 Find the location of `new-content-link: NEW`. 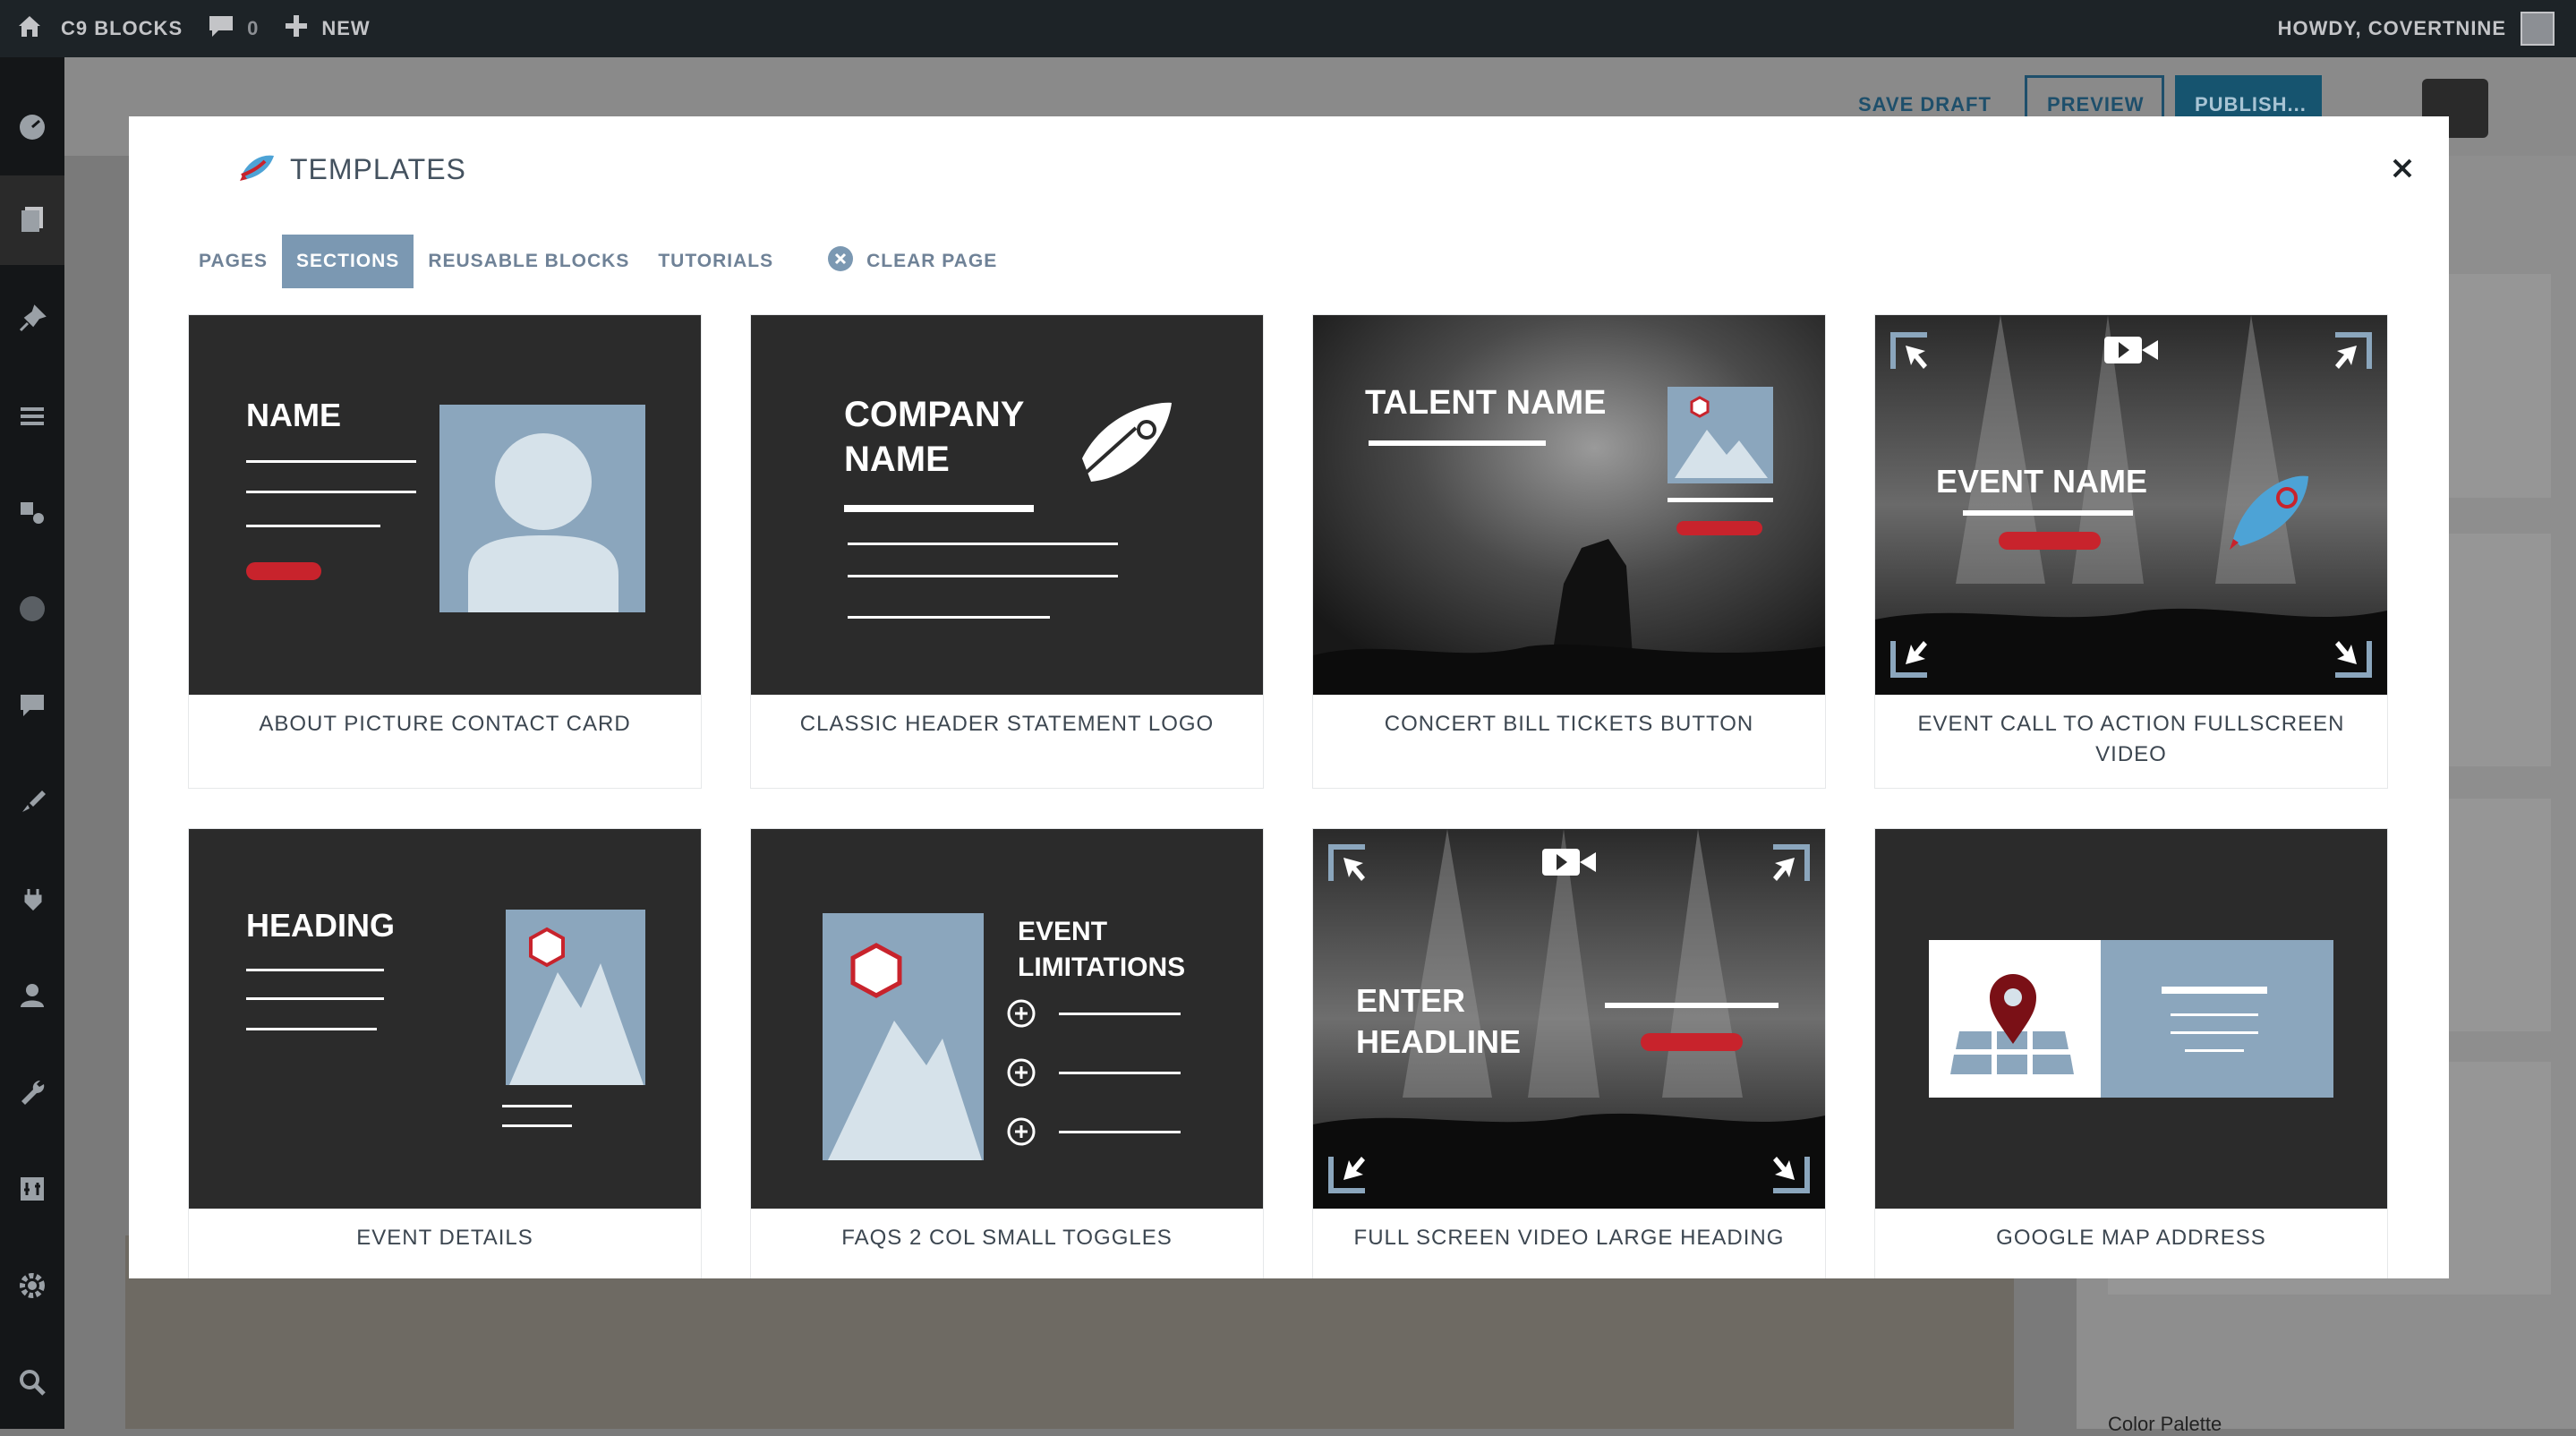

new-content-link: NEW is located at coordinates (326, 28).